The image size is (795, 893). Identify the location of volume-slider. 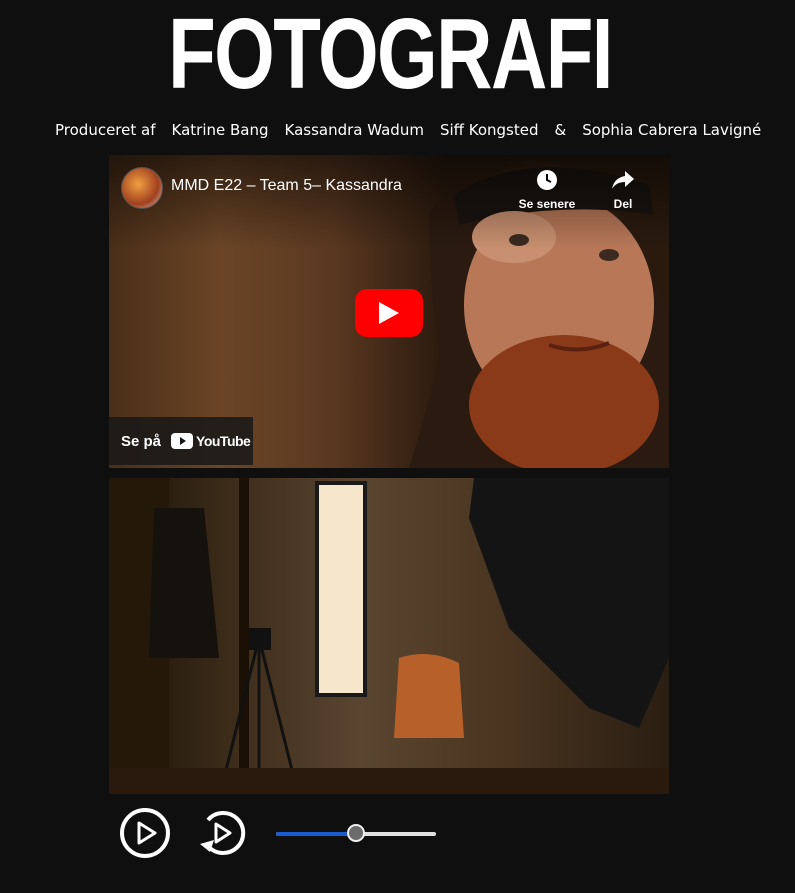
(356, 833).